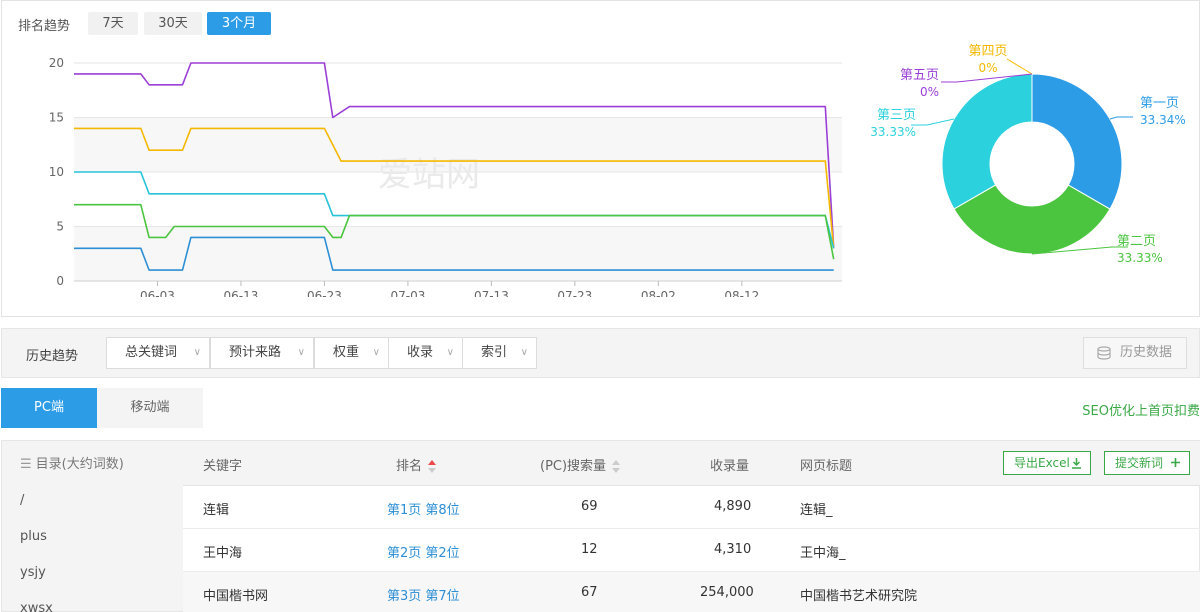 The height and width of the screenshot is (612, 1204). Describe the element at coordinates (1146, 352) in the screenshot. I see `history-data-label: 历史数据` at that location.